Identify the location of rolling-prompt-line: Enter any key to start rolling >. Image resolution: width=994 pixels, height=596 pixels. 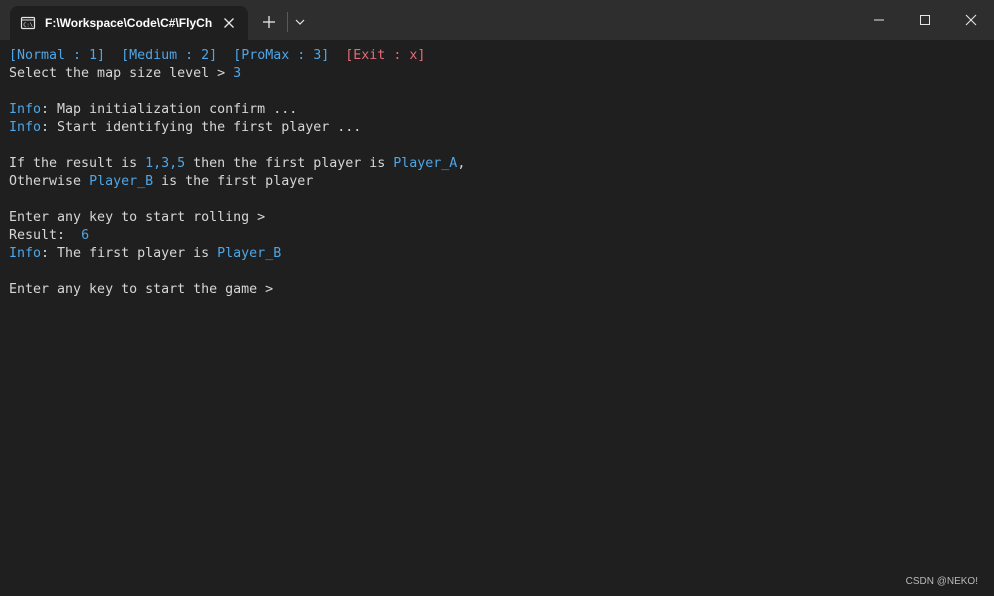
(496, 218).